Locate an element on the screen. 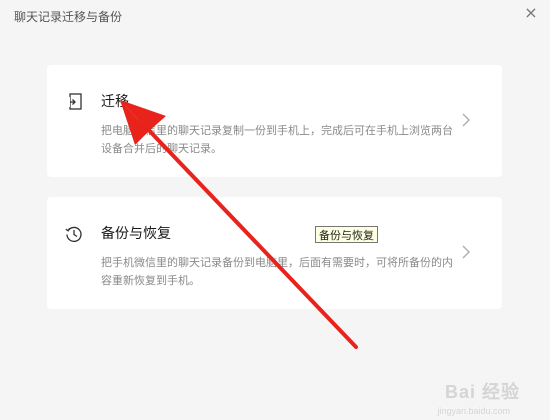 The width and height of the screenshot is (550, 420). close-button: × is located at coordinates (531, 13).